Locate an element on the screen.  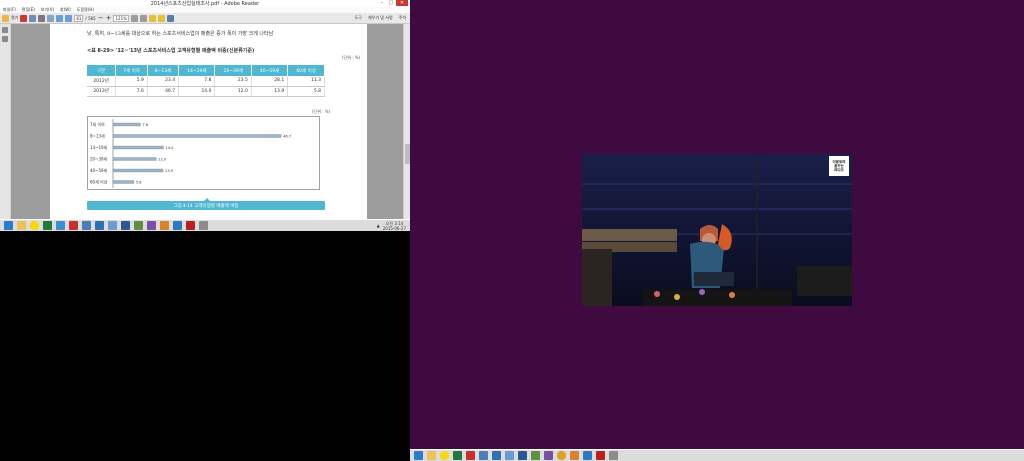
concert-photo-image is located at coordinates (717, 230).